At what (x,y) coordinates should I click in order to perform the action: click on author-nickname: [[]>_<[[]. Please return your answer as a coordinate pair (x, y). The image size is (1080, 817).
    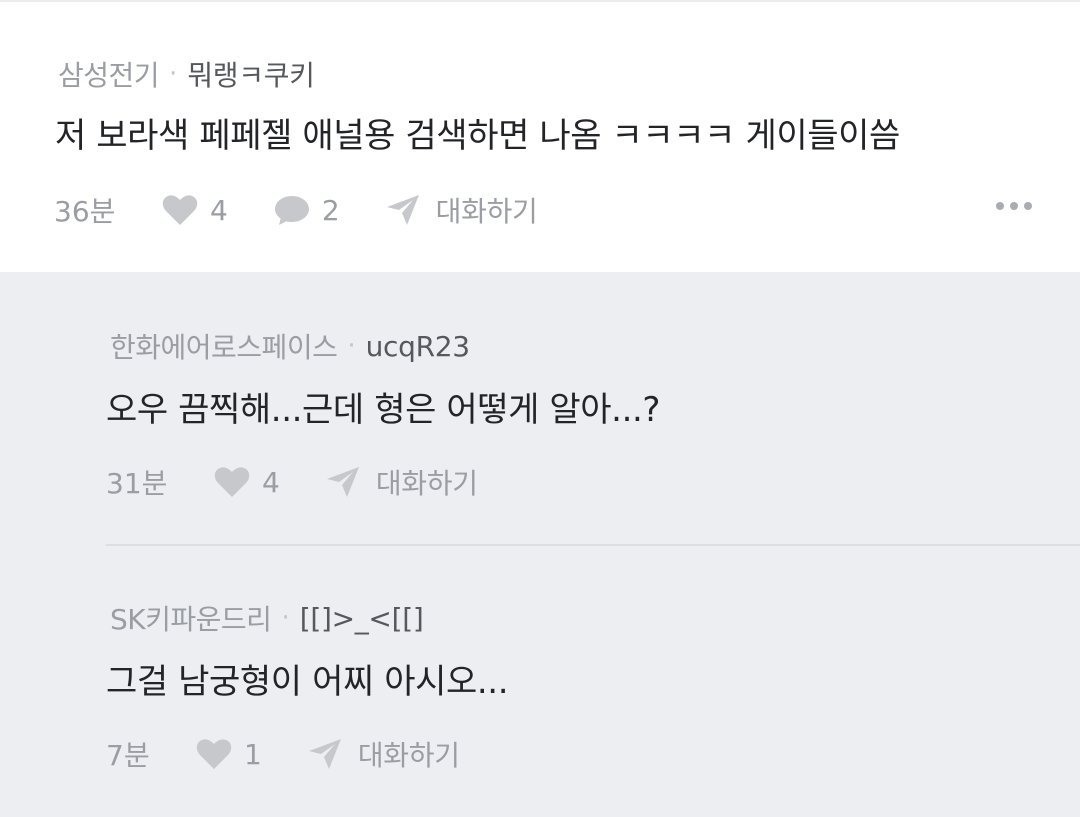
    Looking at the image, I should click on (362, 618).